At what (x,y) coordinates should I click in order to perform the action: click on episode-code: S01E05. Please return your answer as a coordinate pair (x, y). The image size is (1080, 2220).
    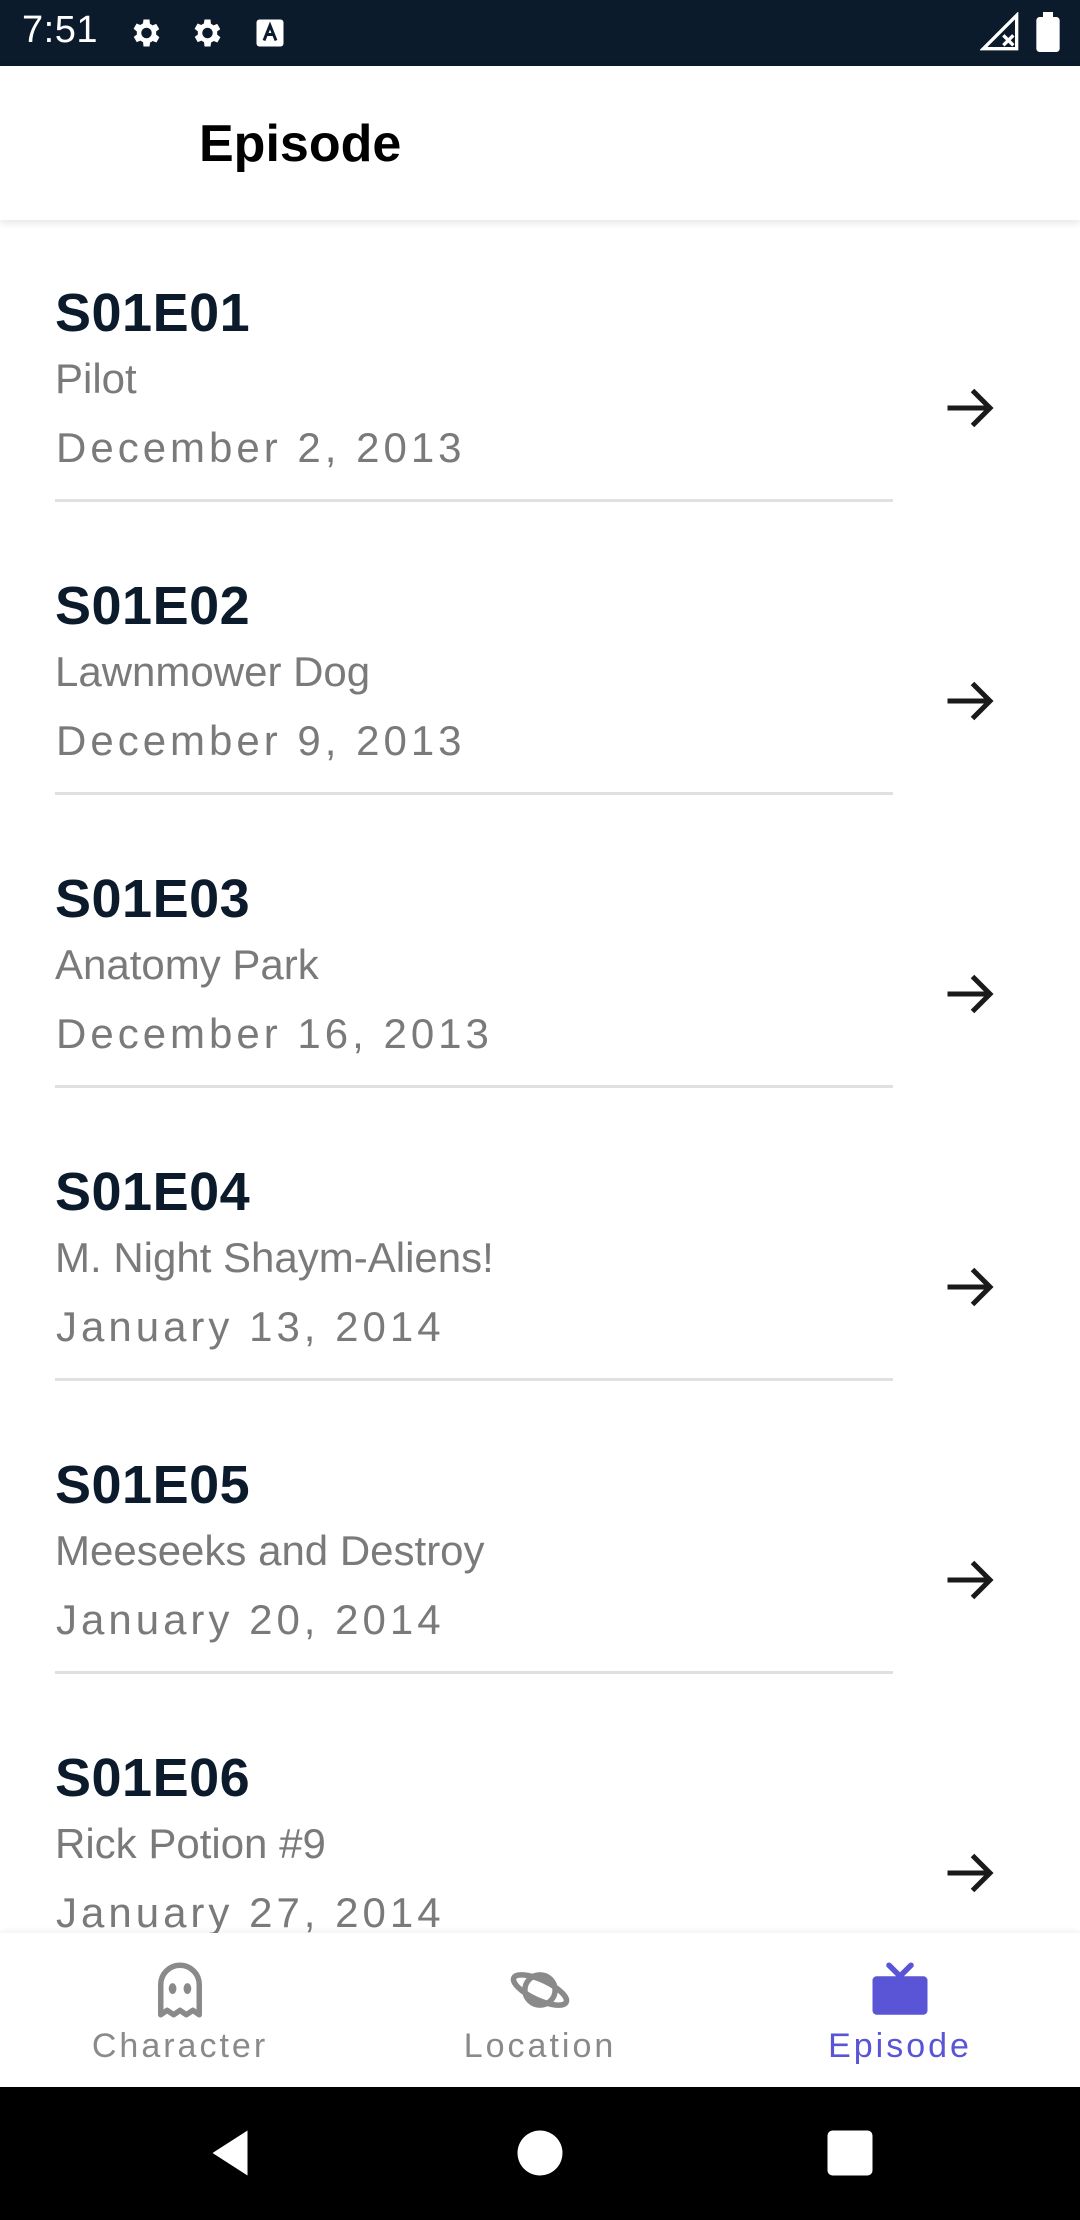
    Looking at the image, I should click on (153, 1485).